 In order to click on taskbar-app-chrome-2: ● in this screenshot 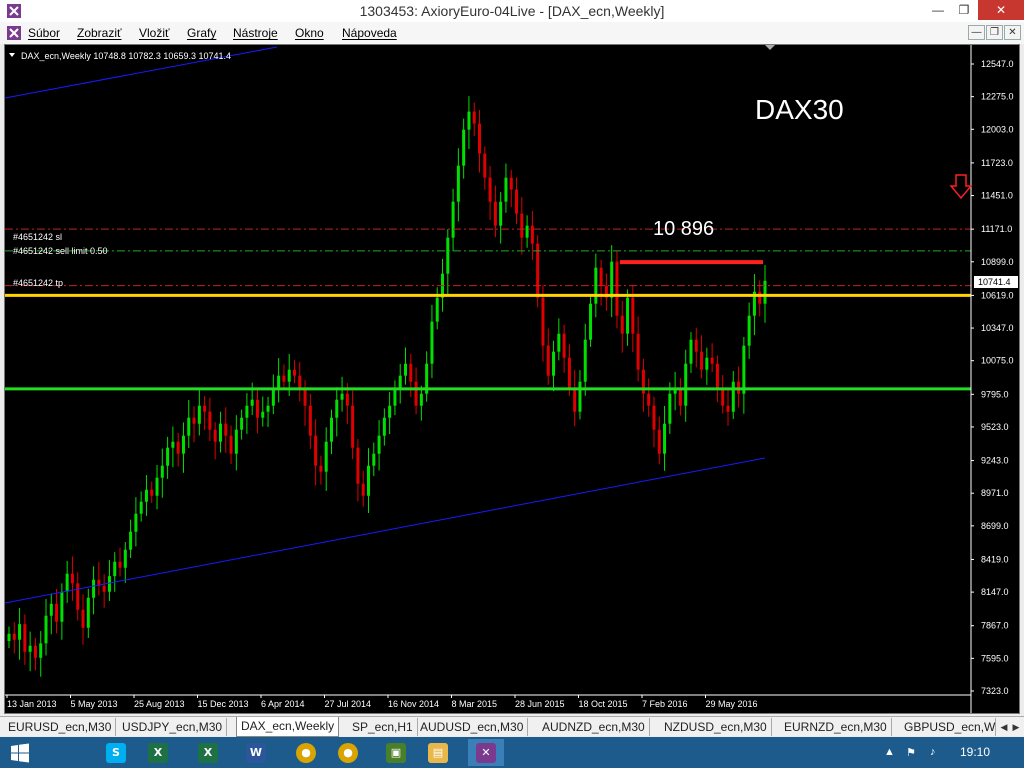, I will do `click(348, 752)`.